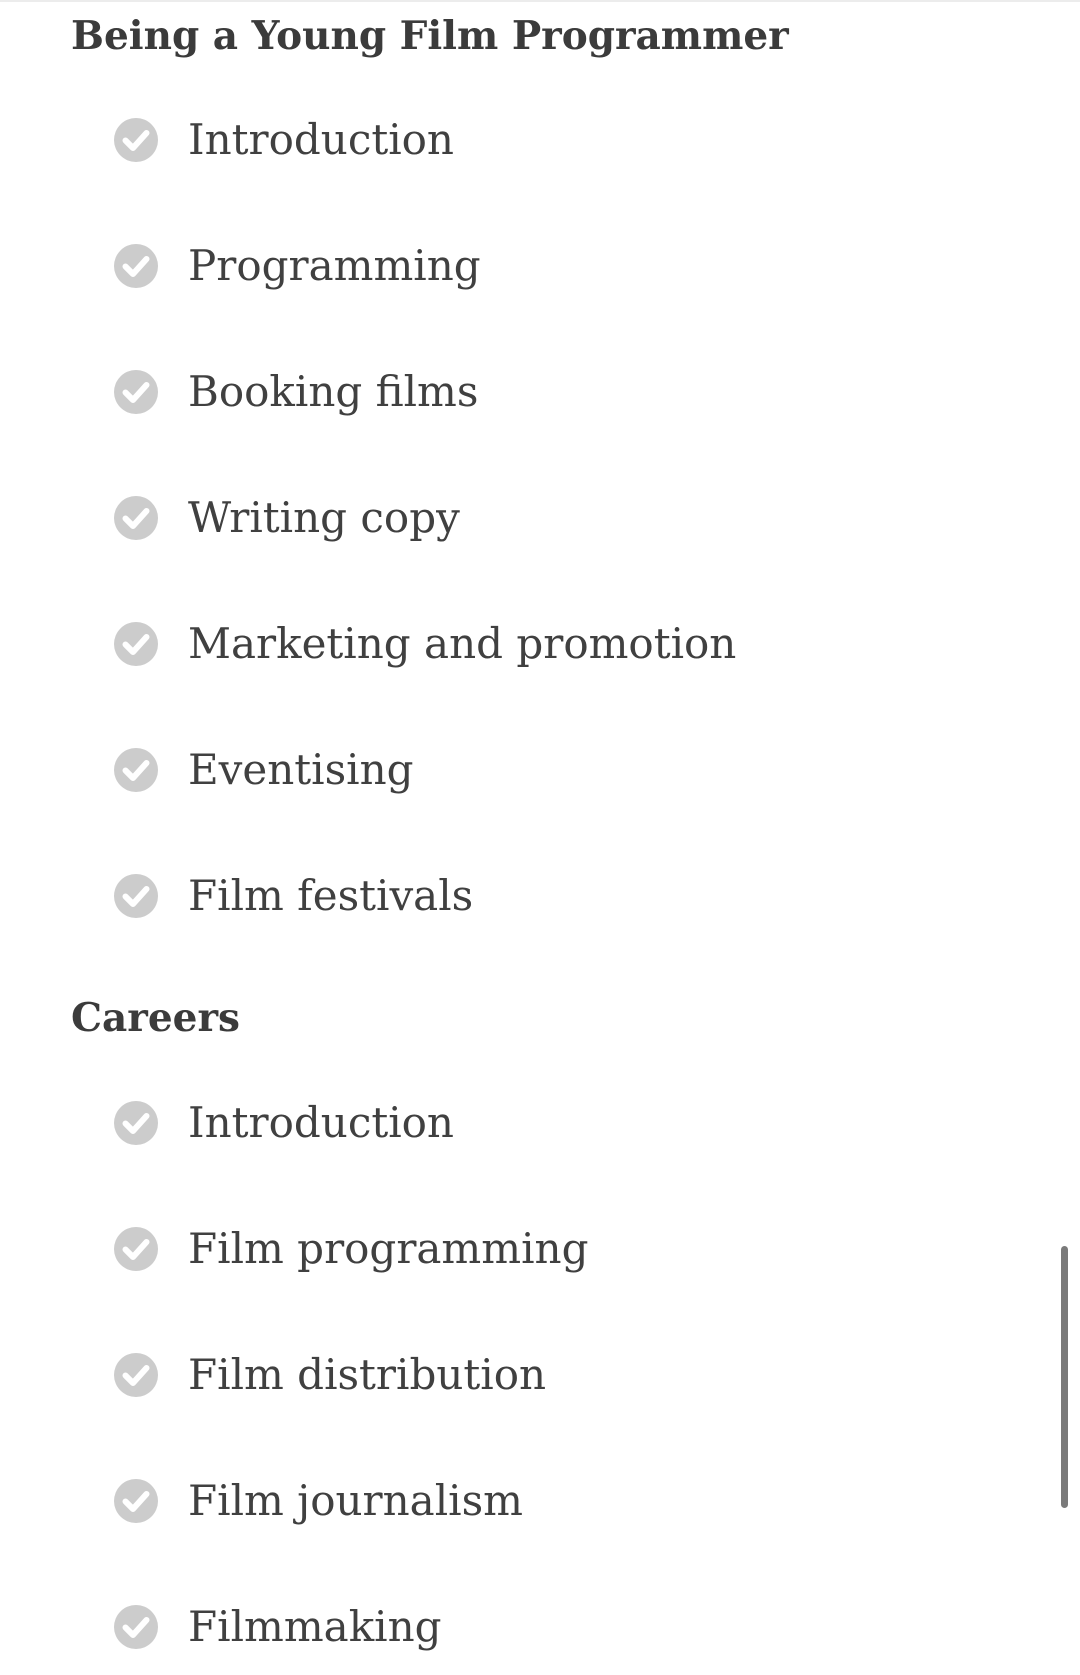 The image size is (1080, 1675). I want to click on section-title-careers: Careers, so click(155, 1018).